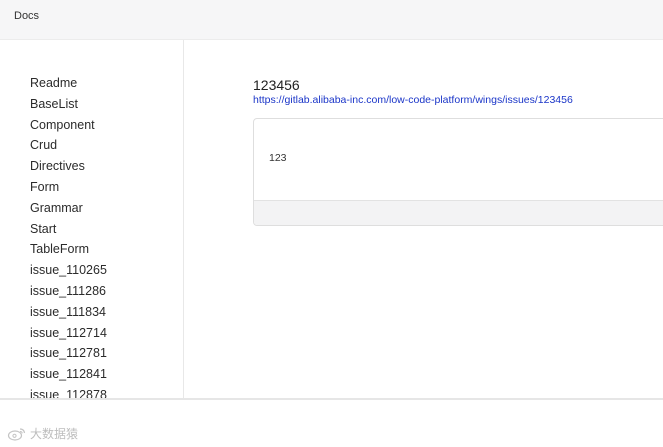 The image size is (663, 447). Describe the element at coordinates (68, 125) in the screenshot. I see `sidebar-item-component: Component` at that location.